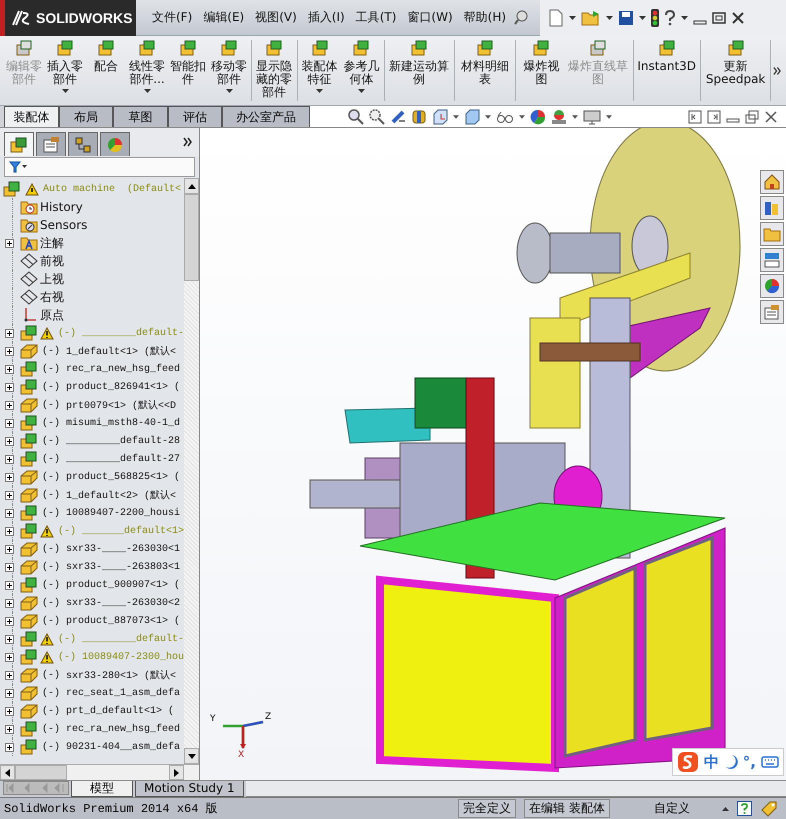 This screenshot has width=786, height=819. What do you see at coordinates (319, 70) in the screenshot?
I see `command-button: 装配体特征` at bounding box center [319, 70].